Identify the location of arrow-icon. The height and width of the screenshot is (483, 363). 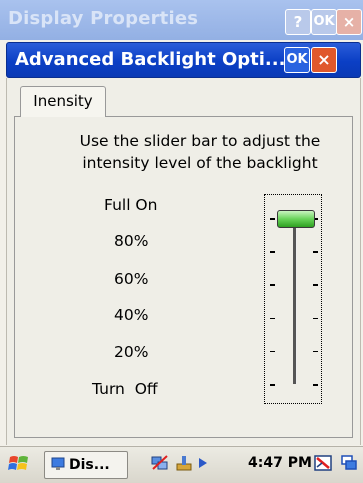
(203, 463).